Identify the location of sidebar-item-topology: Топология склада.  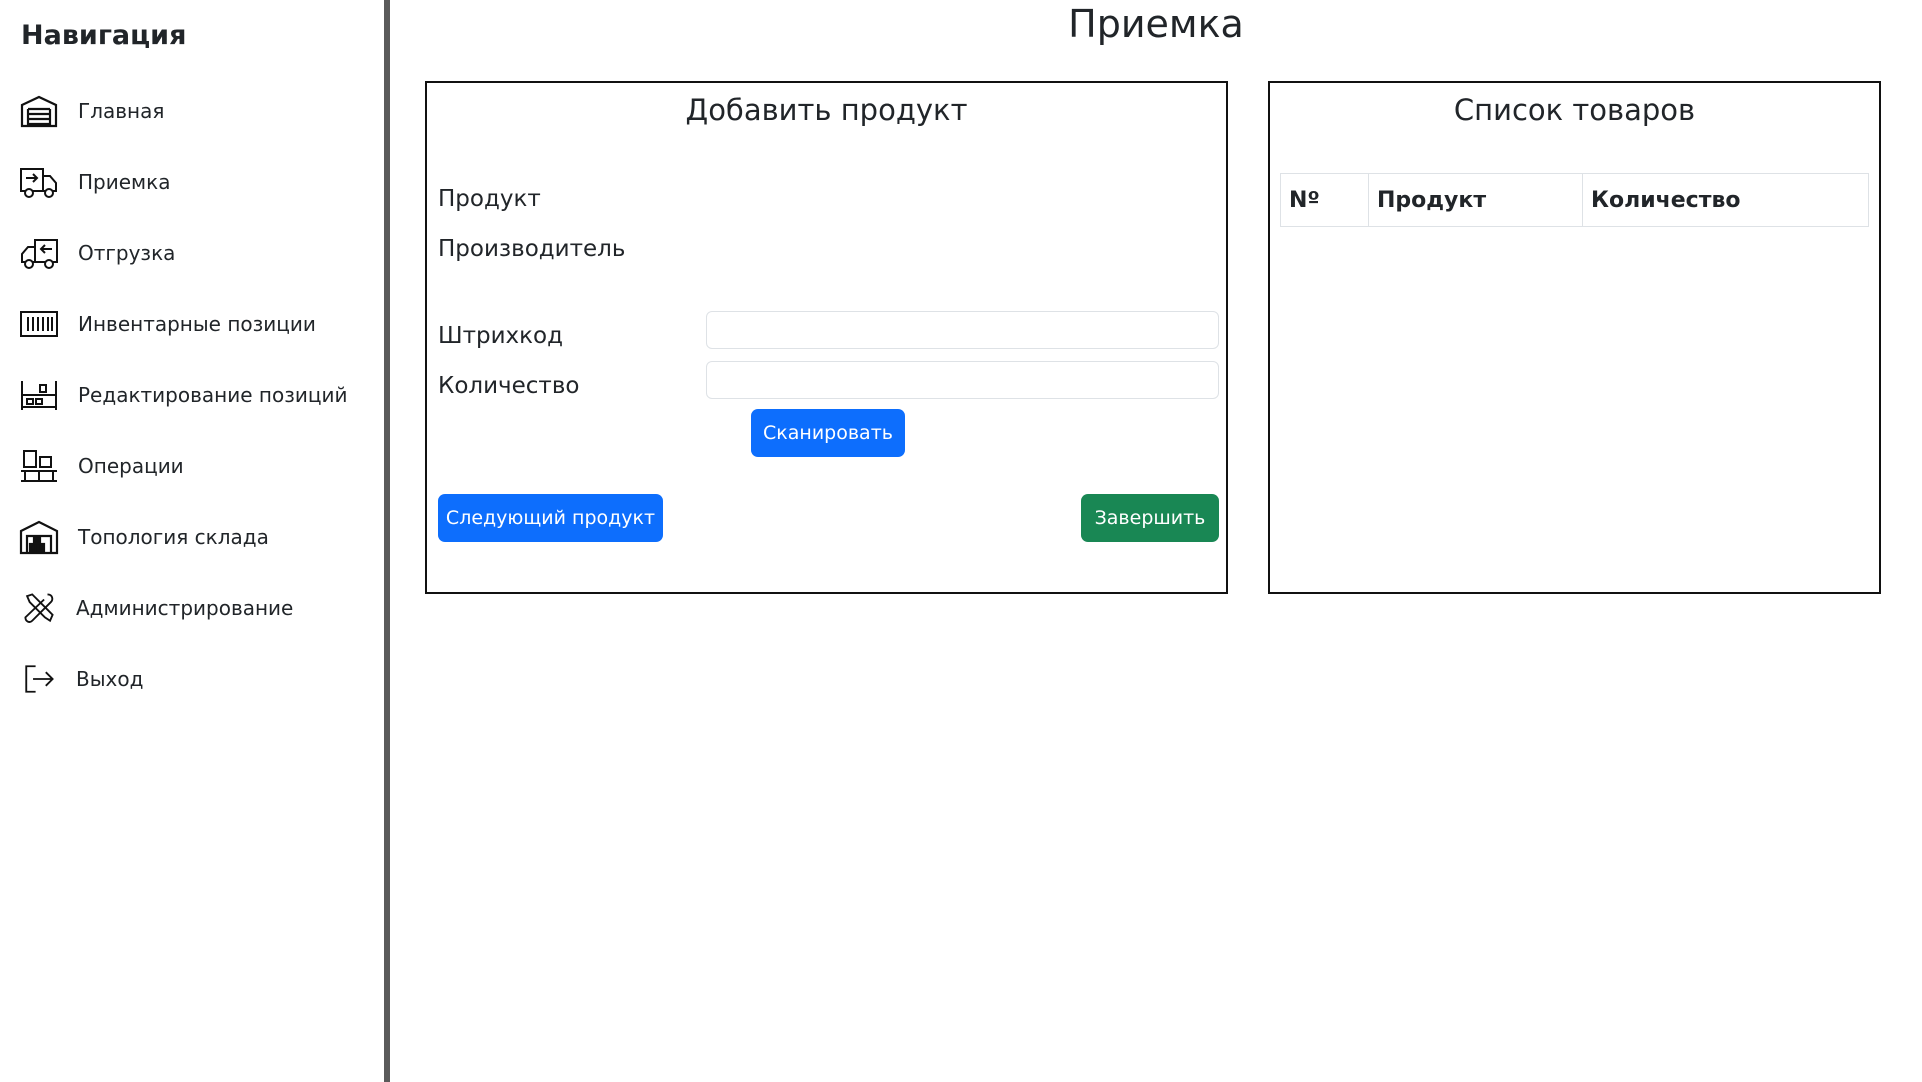
(144, 537).